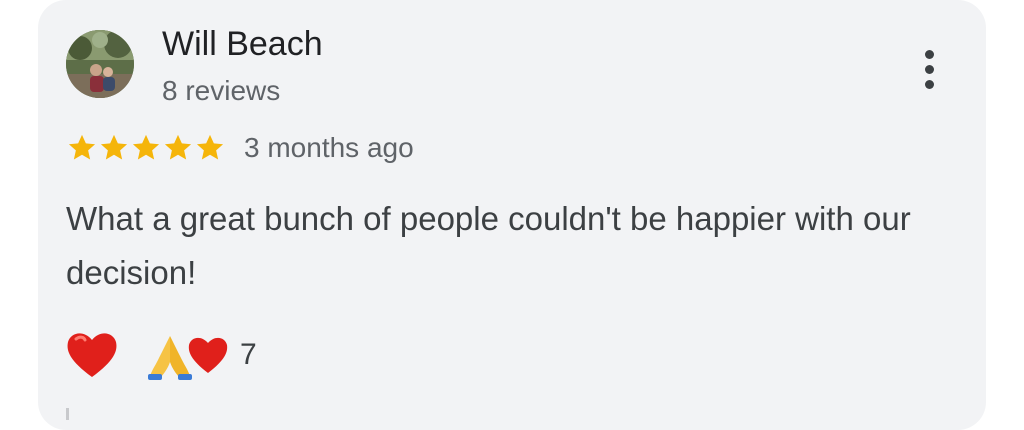  Describe the element at coordinates (240, 148) in the screenshot. I see `rating-row: 3 months ago` at that location.